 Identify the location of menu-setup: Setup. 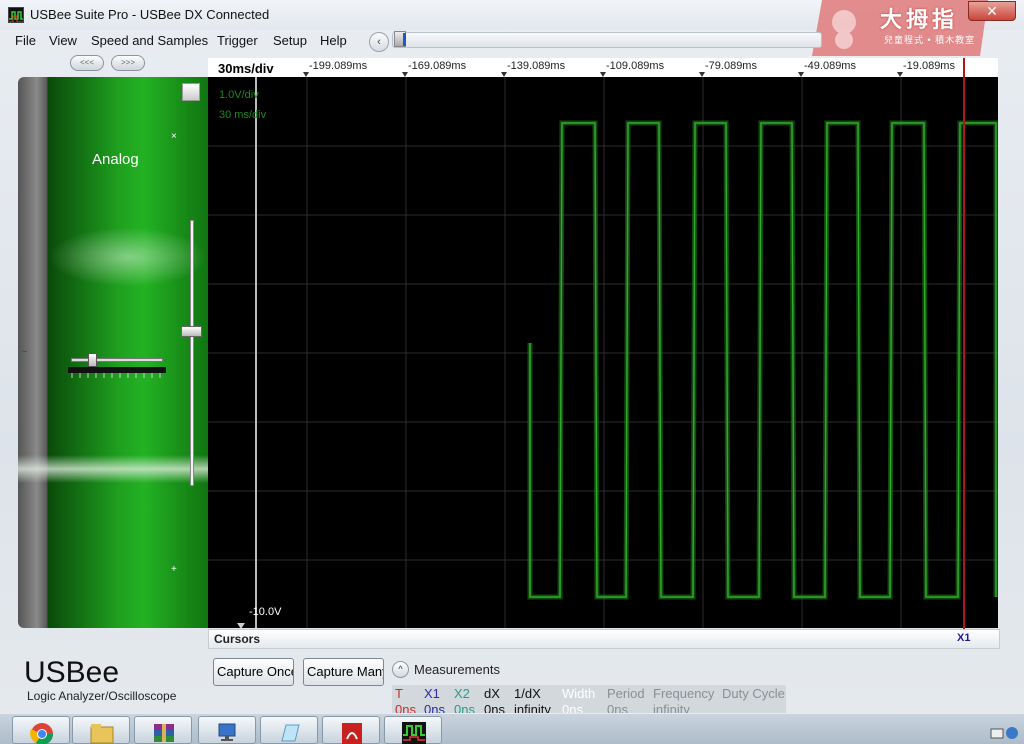
(290, 40).